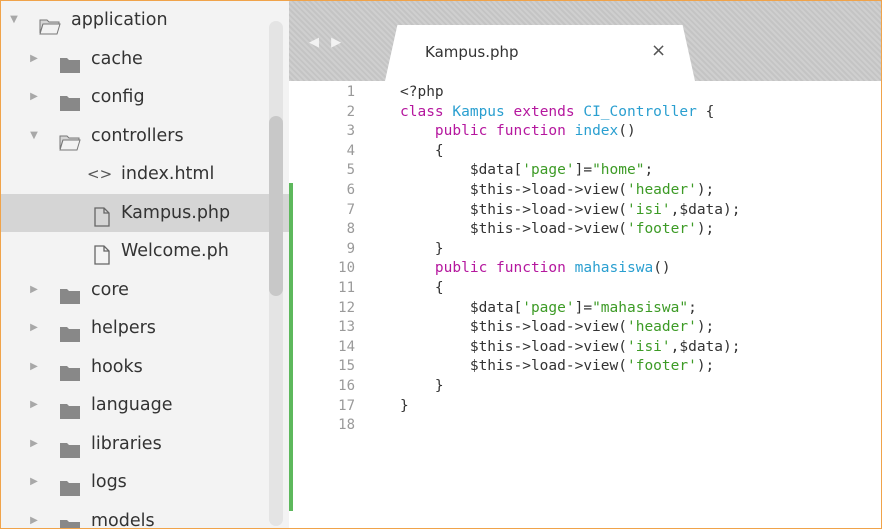 This screenshot has height=529, width=882. I want to click on code-token: ,$data);, so click(705, 346).